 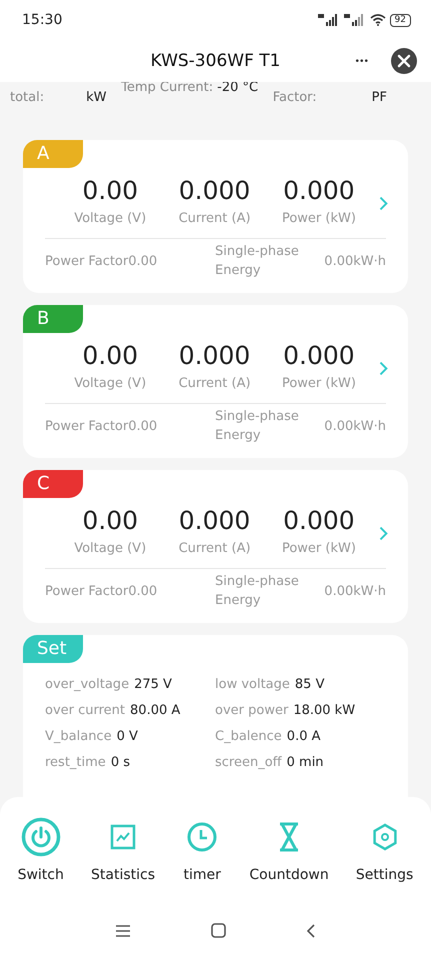 I want to click on setting-value: 18.00 kW, so click(x=324, y=710).